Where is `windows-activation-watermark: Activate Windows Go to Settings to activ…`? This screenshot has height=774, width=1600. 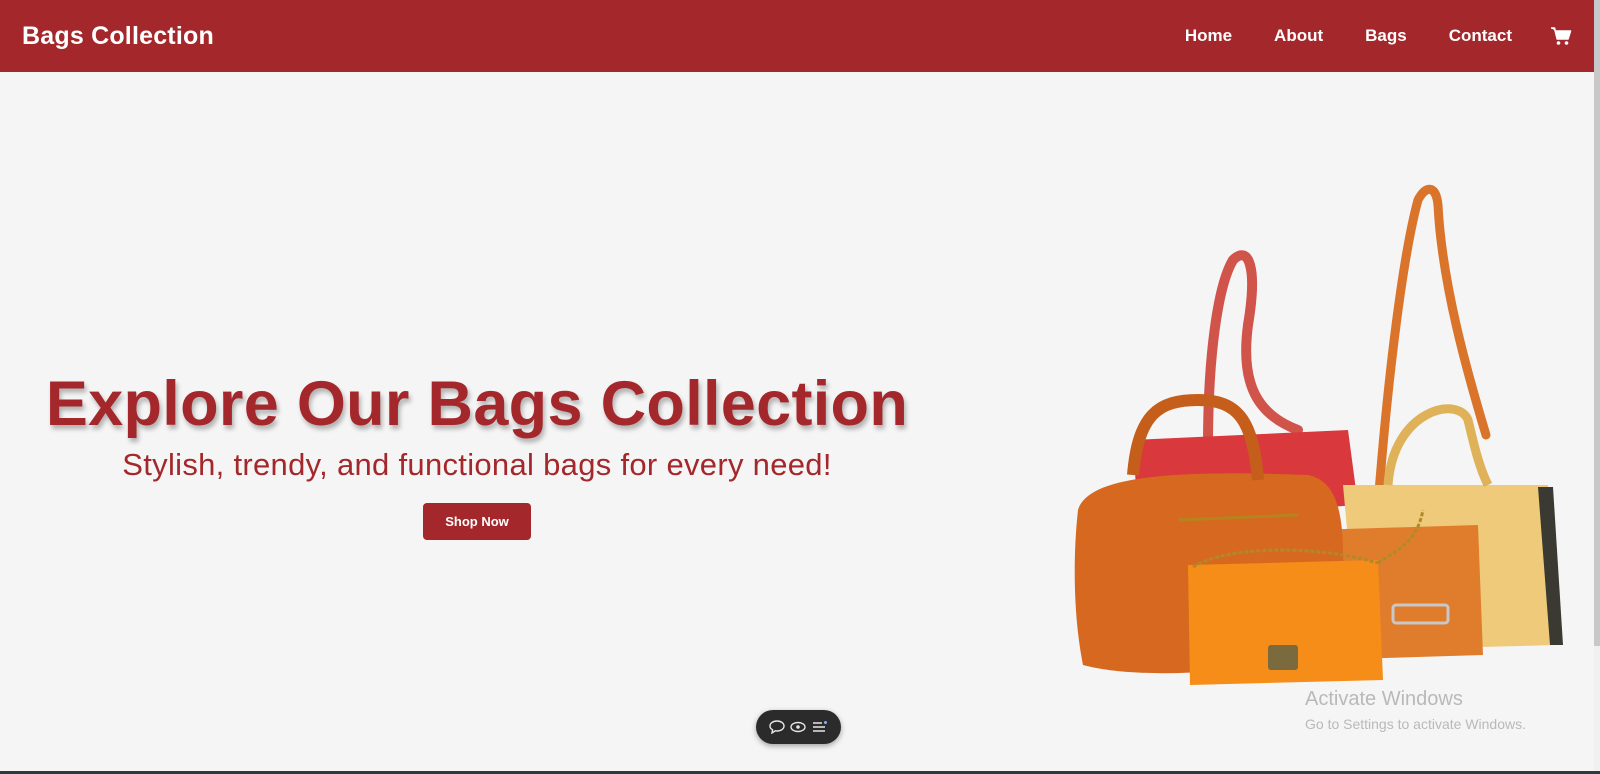 windows-activation-watermark: Activate Windows Go to Settings to activ… is located at coordinates (1415, 710).